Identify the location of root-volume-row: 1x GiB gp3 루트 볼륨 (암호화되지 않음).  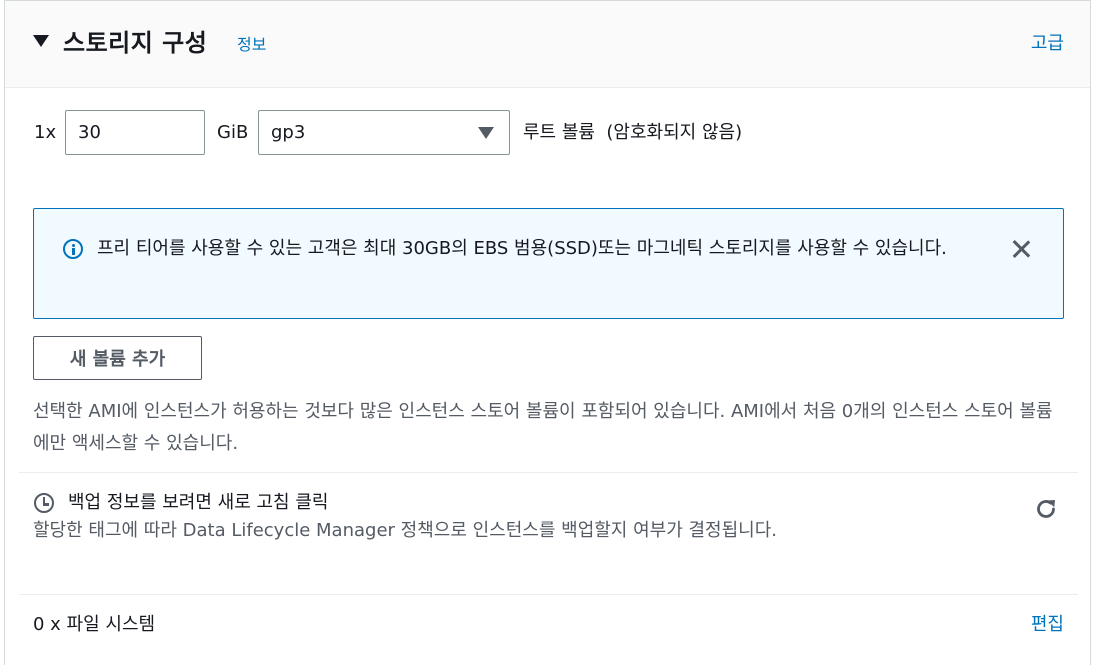
(547, 133).